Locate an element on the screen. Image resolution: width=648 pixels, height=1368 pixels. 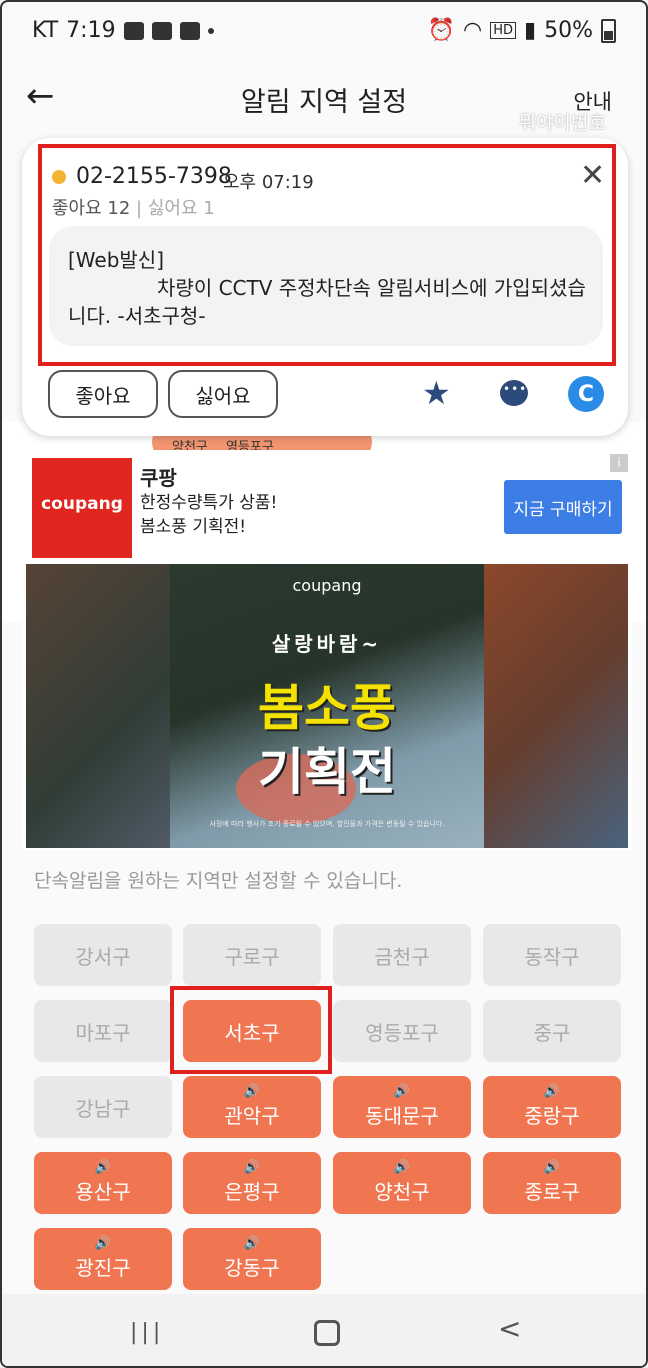
watermark-text: 뭐야이번호 is located at coordinates (562, 123).